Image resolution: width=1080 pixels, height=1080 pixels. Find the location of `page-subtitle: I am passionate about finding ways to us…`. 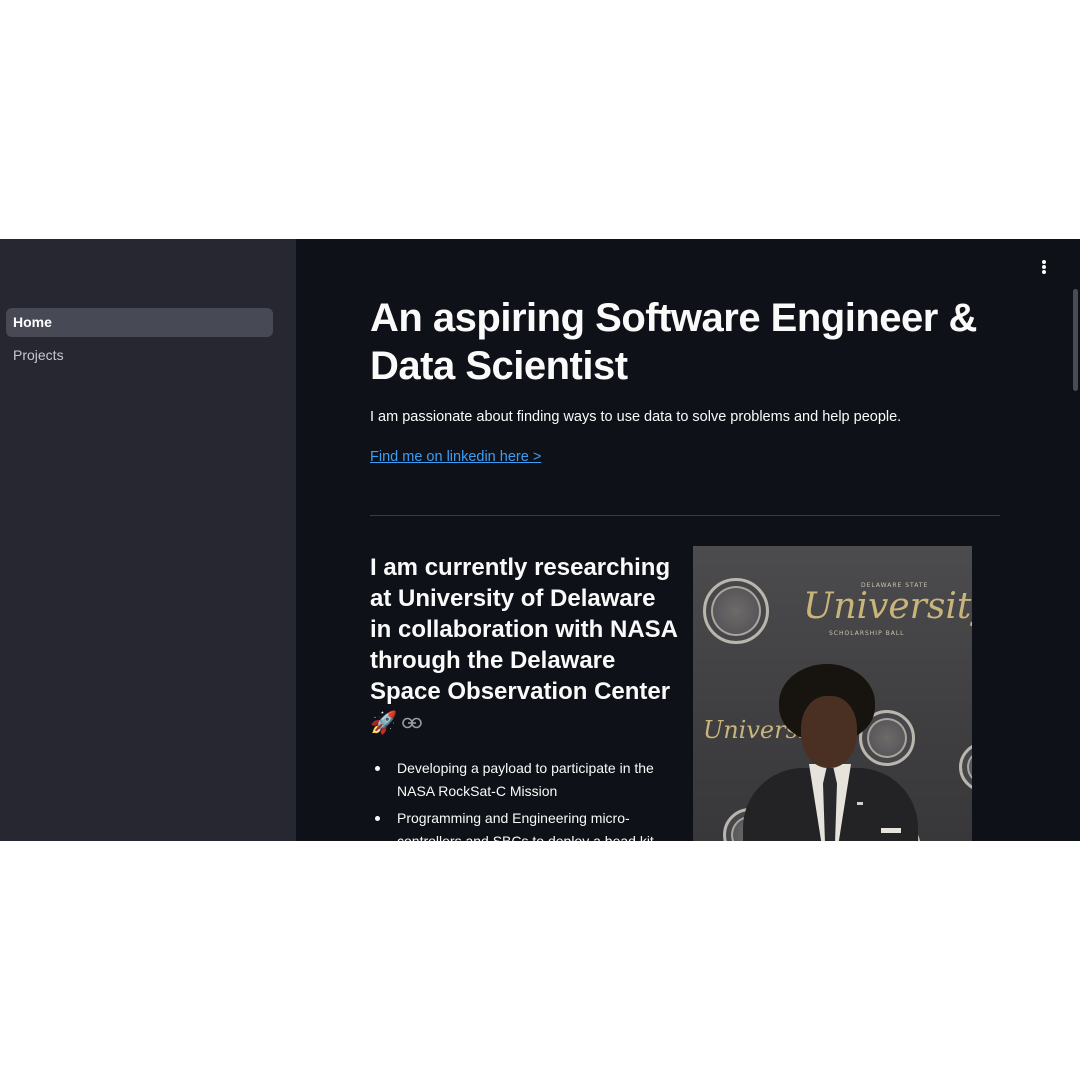

page-subtitle: I am passionate about finding ways to us… is located at coordinates (636, 417).